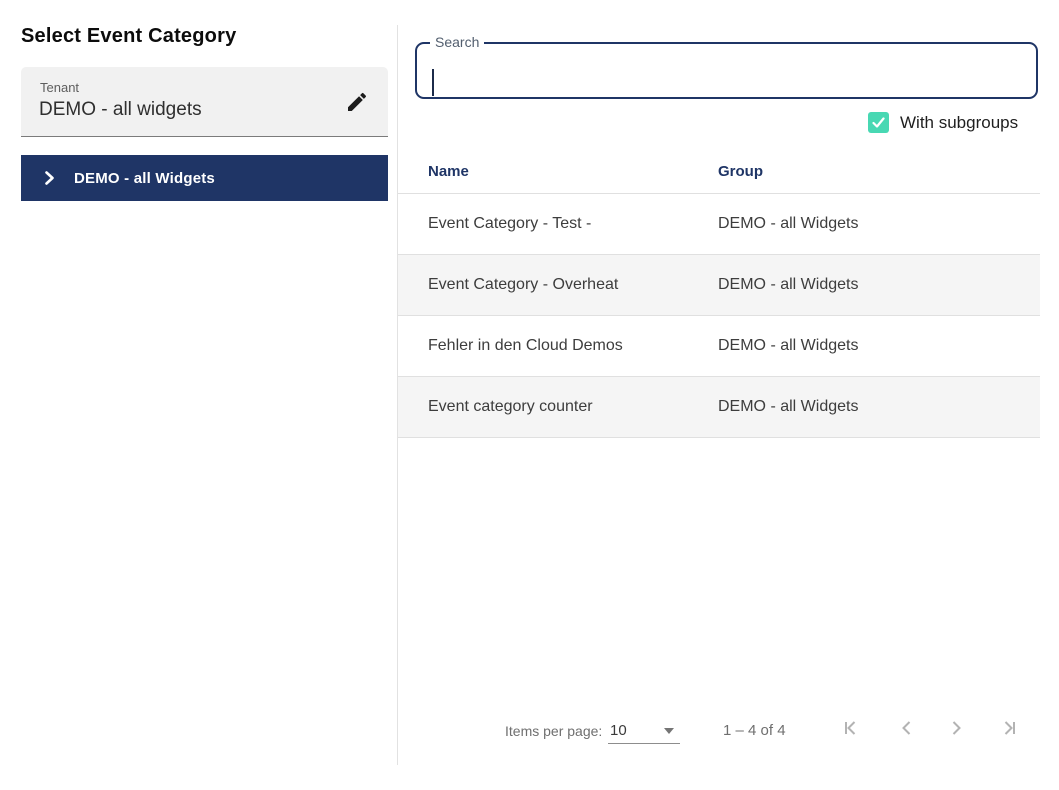 This screenshot has width=1059, height=790. What do you see at coordinates (510, 406) in the screenshot?
I see `cell-name: Event category counter` at bounding box center [510, 406].